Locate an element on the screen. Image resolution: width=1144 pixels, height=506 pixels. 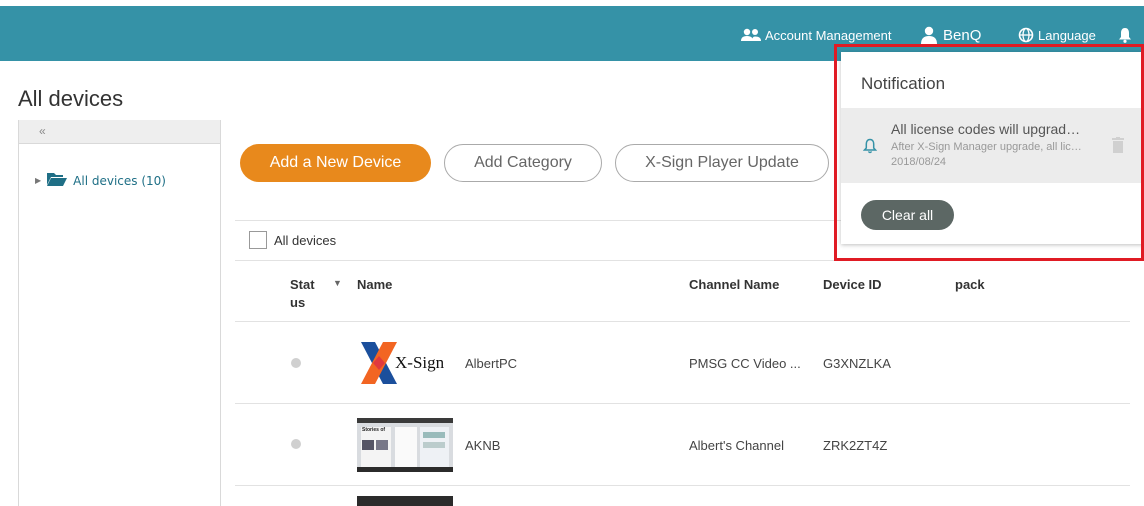
globe-icon is located at coordinates (1026, 35).